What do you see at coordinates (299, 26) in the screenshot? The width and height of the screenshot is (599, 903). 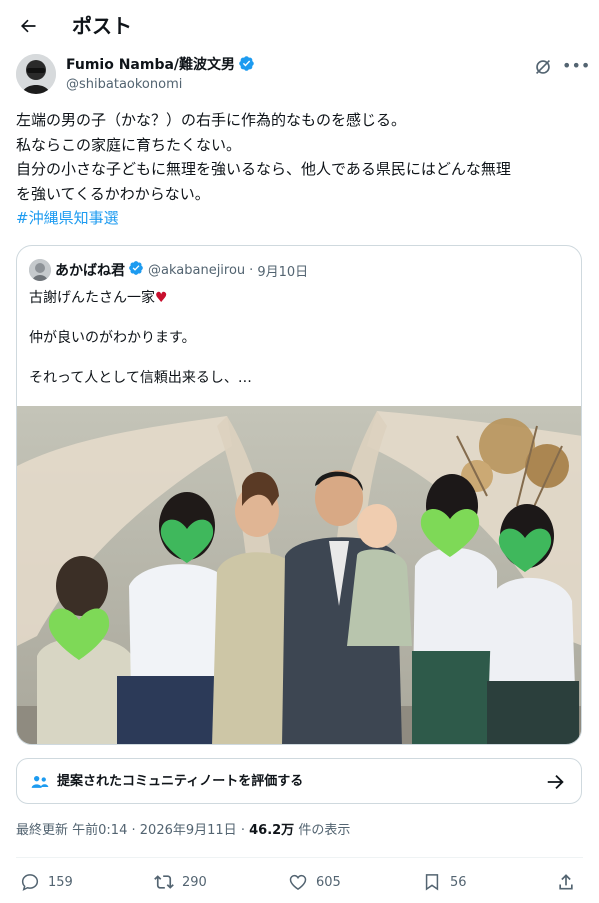 I see `top-bar: ポスト` at bounding box center [299, 26].